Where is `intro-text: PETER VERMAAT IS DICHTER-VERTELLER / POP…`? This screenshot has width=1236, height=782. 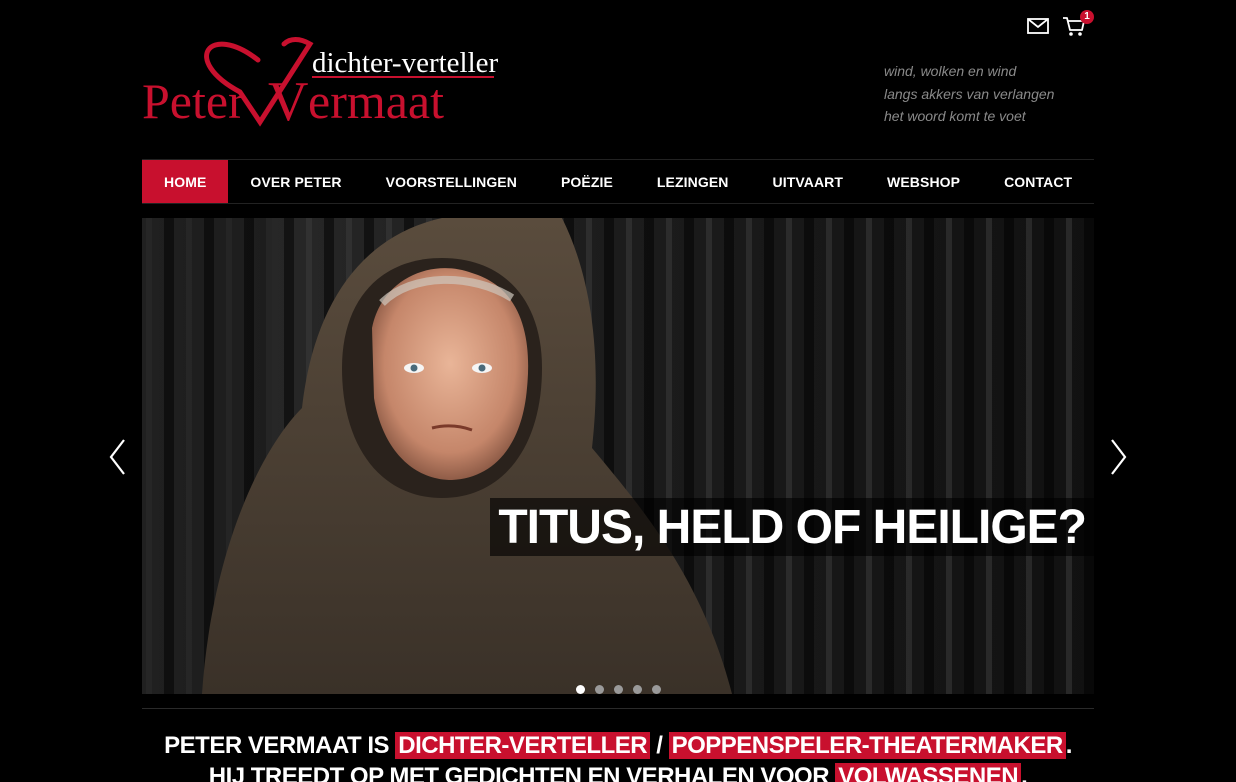 intro-text: PETER VERMAAT IS DICHTER-VERTELLER / POP… is located at coordinates (618, 756).